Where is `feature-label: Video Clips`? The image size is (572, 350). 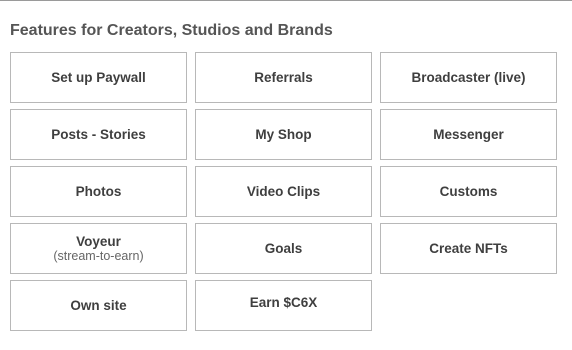
feature-label: Video Clips is located at coordinates (283, 191).